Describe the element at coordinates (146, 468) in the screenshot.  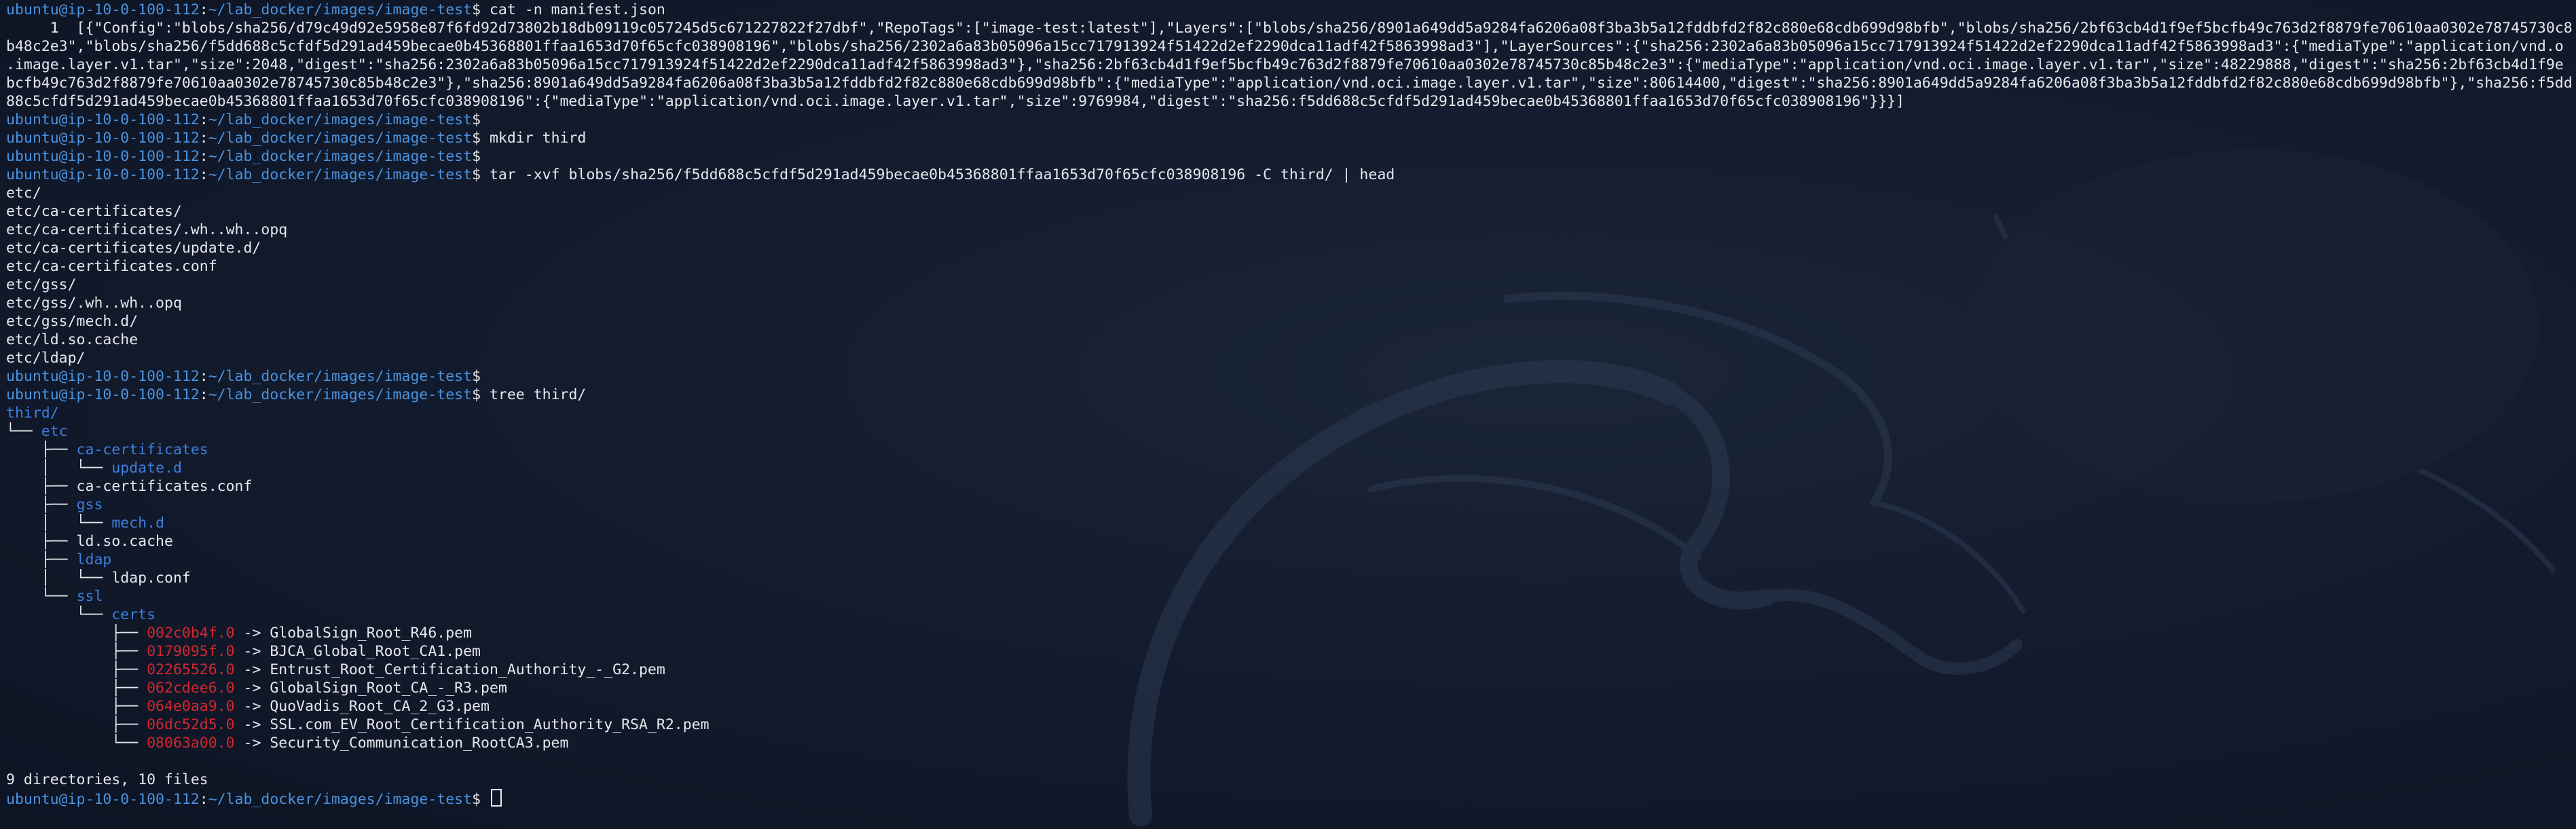
I see `tree-dir-update-d: update.d` at that location.